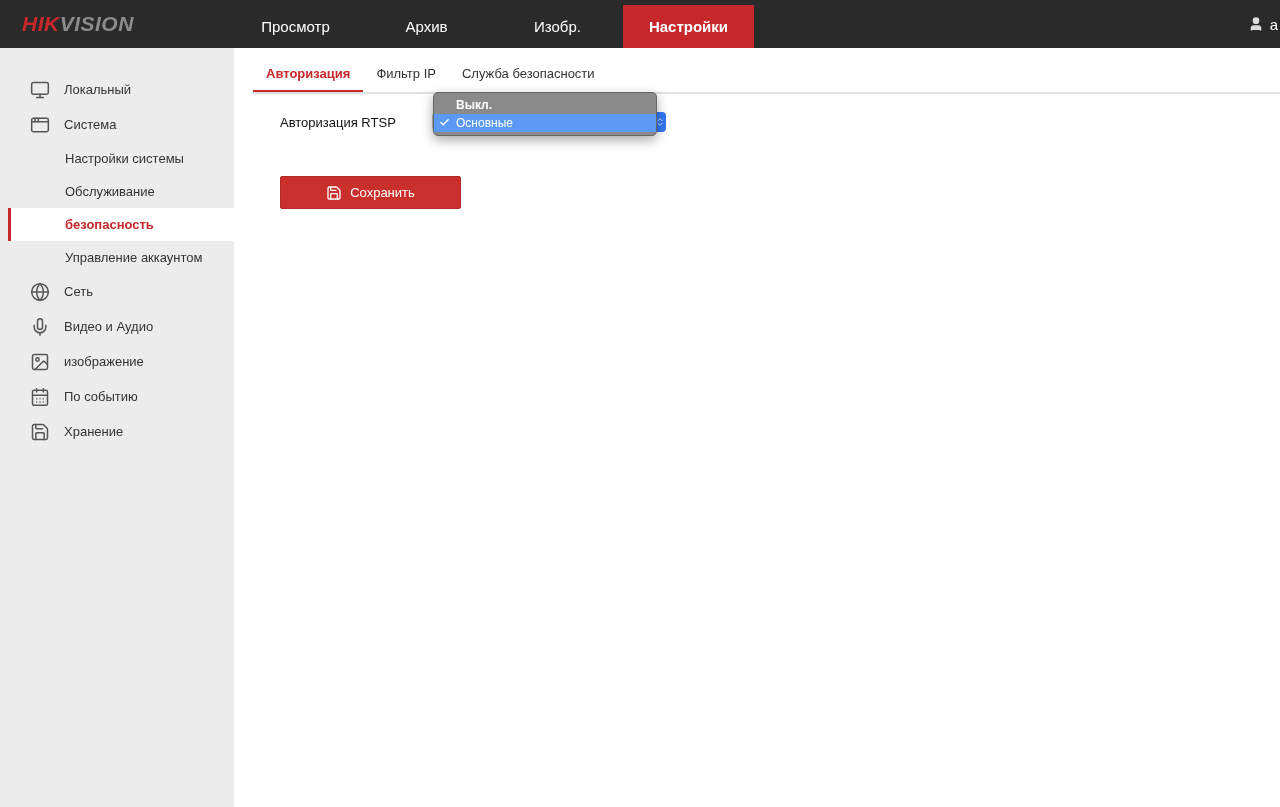 The image size is (1280, 807). I want to click on save-button: Сохранить, so click(370, 192).